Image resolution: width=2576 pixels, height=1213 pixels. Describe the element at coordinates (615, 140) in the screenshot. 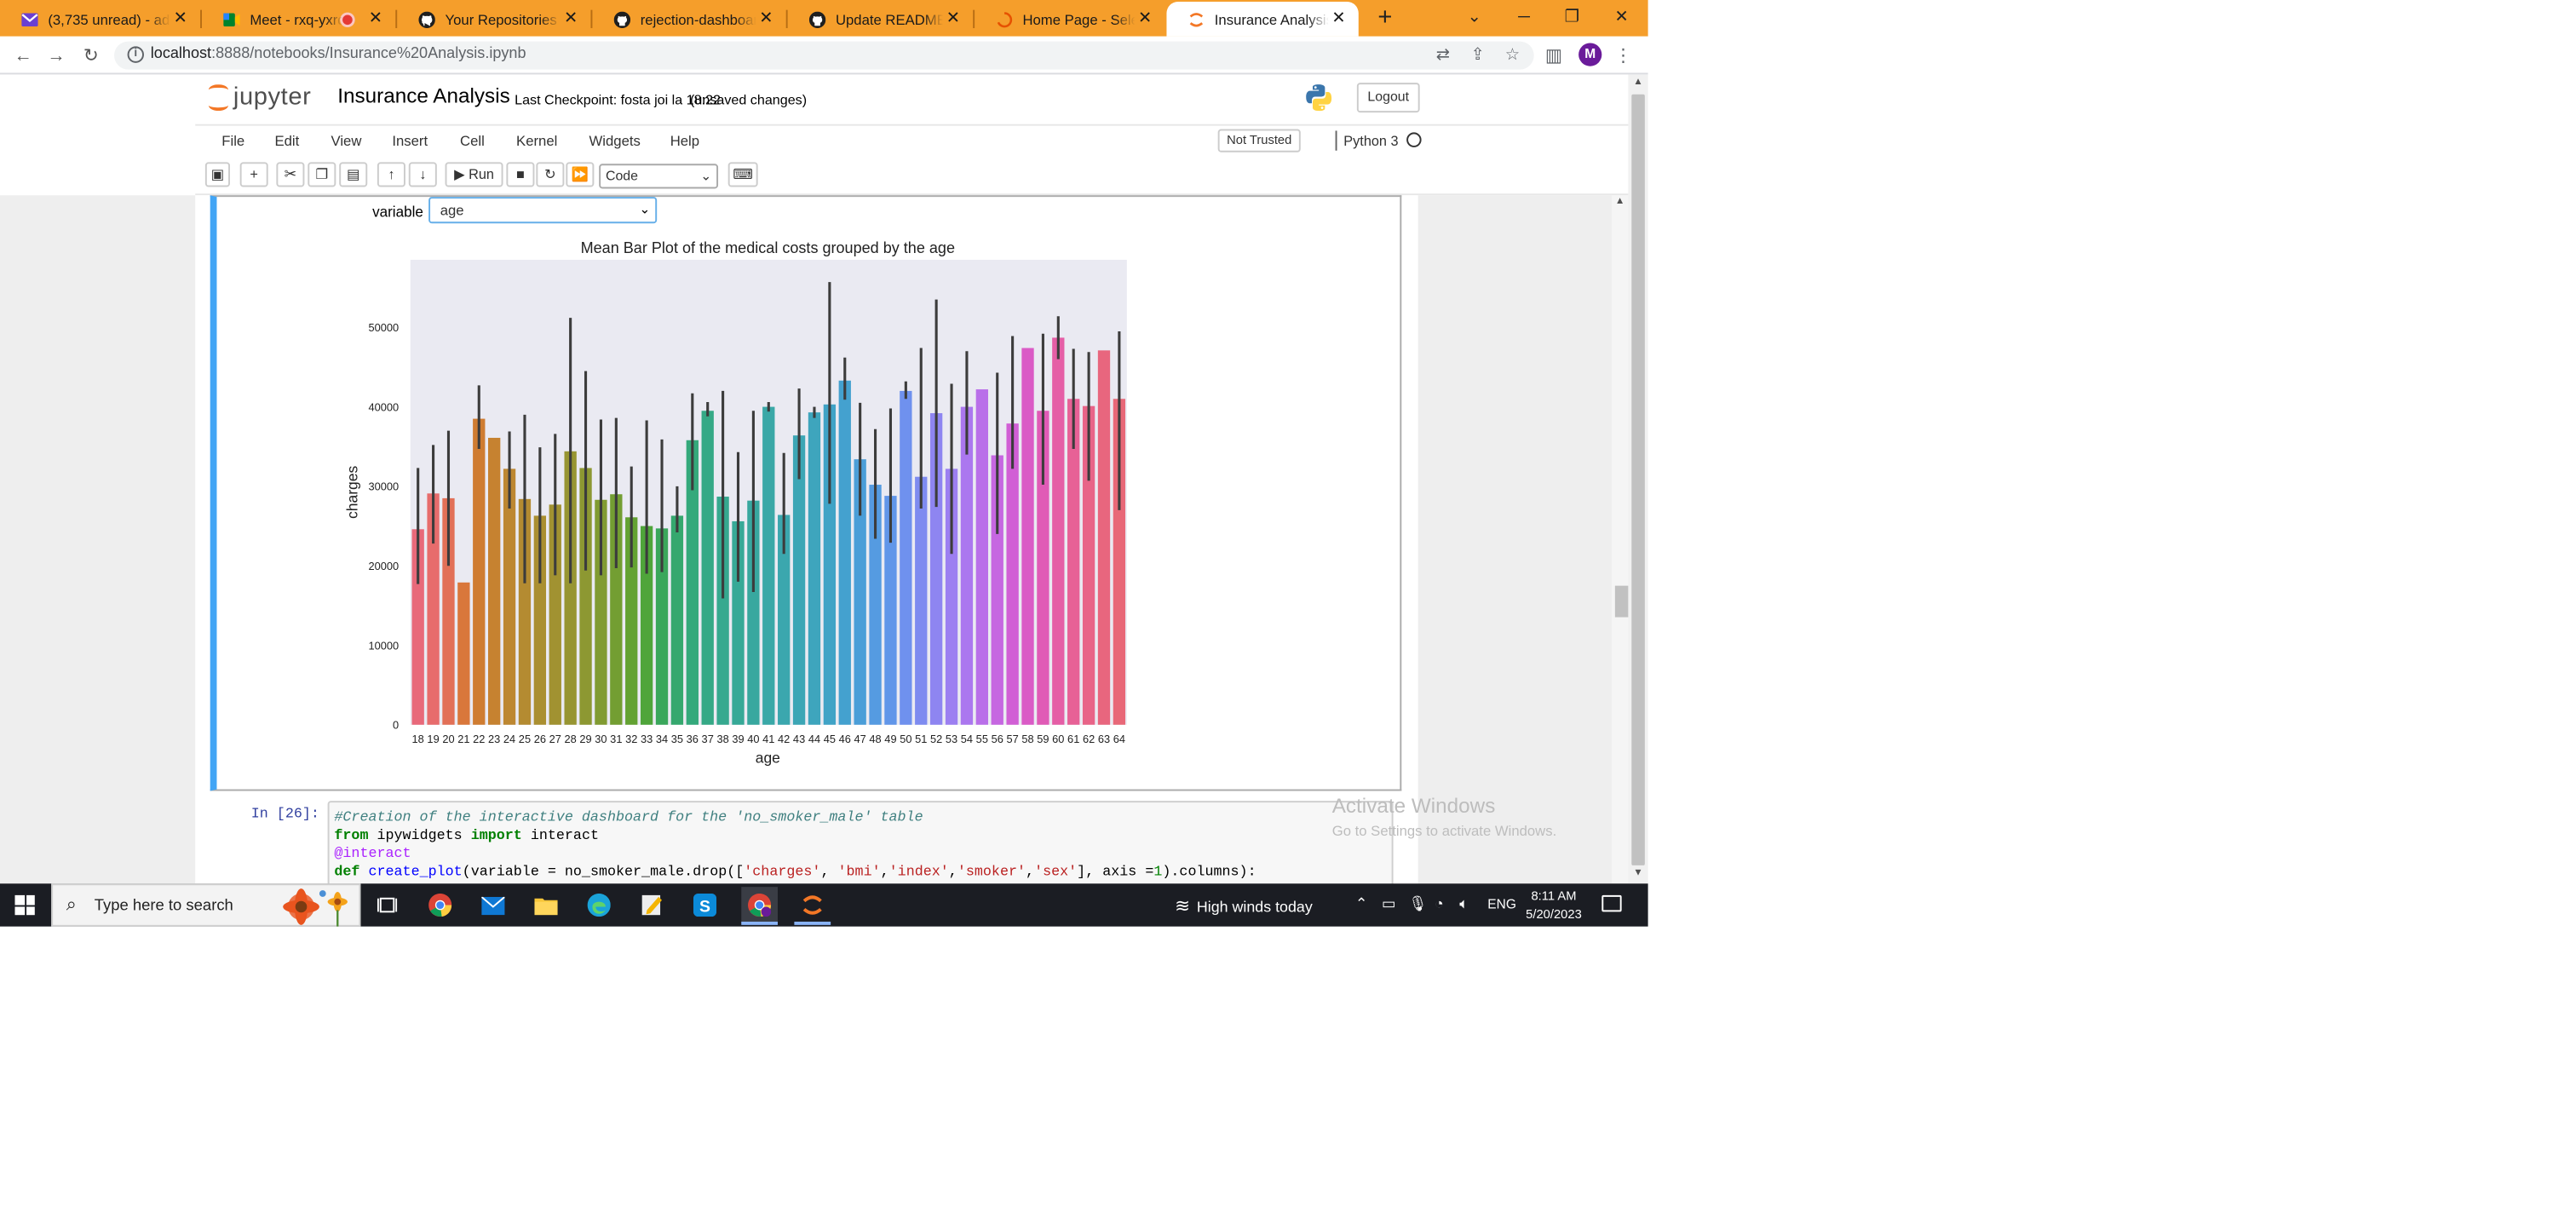

I see `menu-widgets: Widgets` at that location.